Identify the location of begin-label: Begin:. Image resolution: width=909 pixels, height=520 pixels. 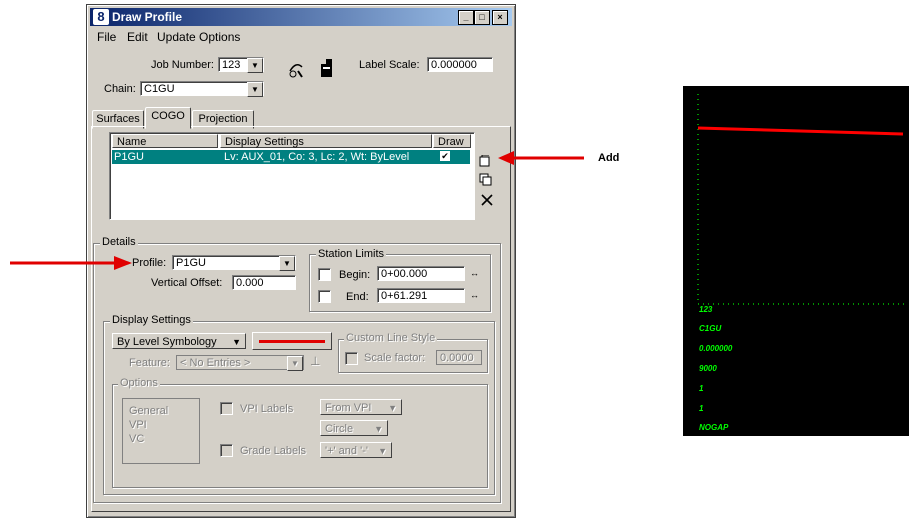
(355, 275).